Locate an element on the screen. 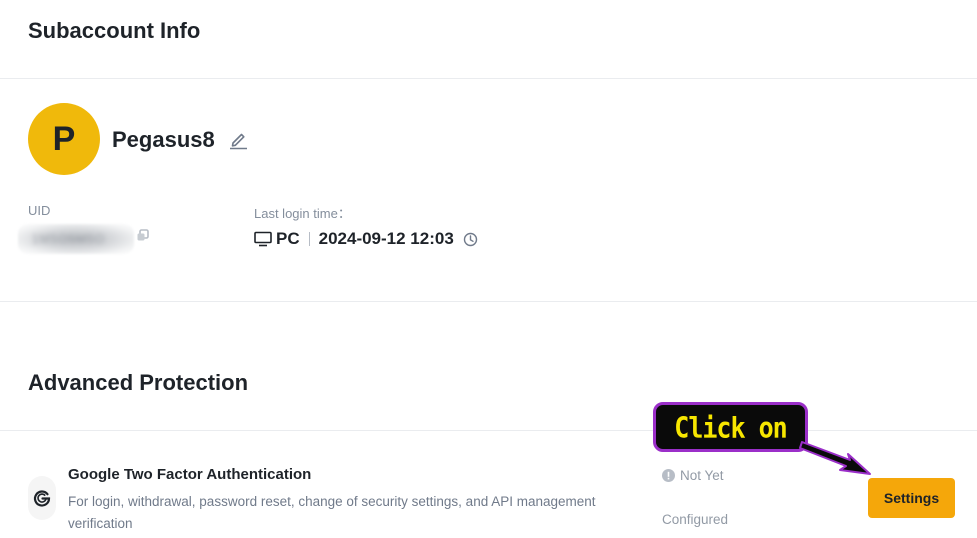 The width and height of the screenshot is (977, 538). last-login-label: Last login time： is located at coordinates (302, 213).